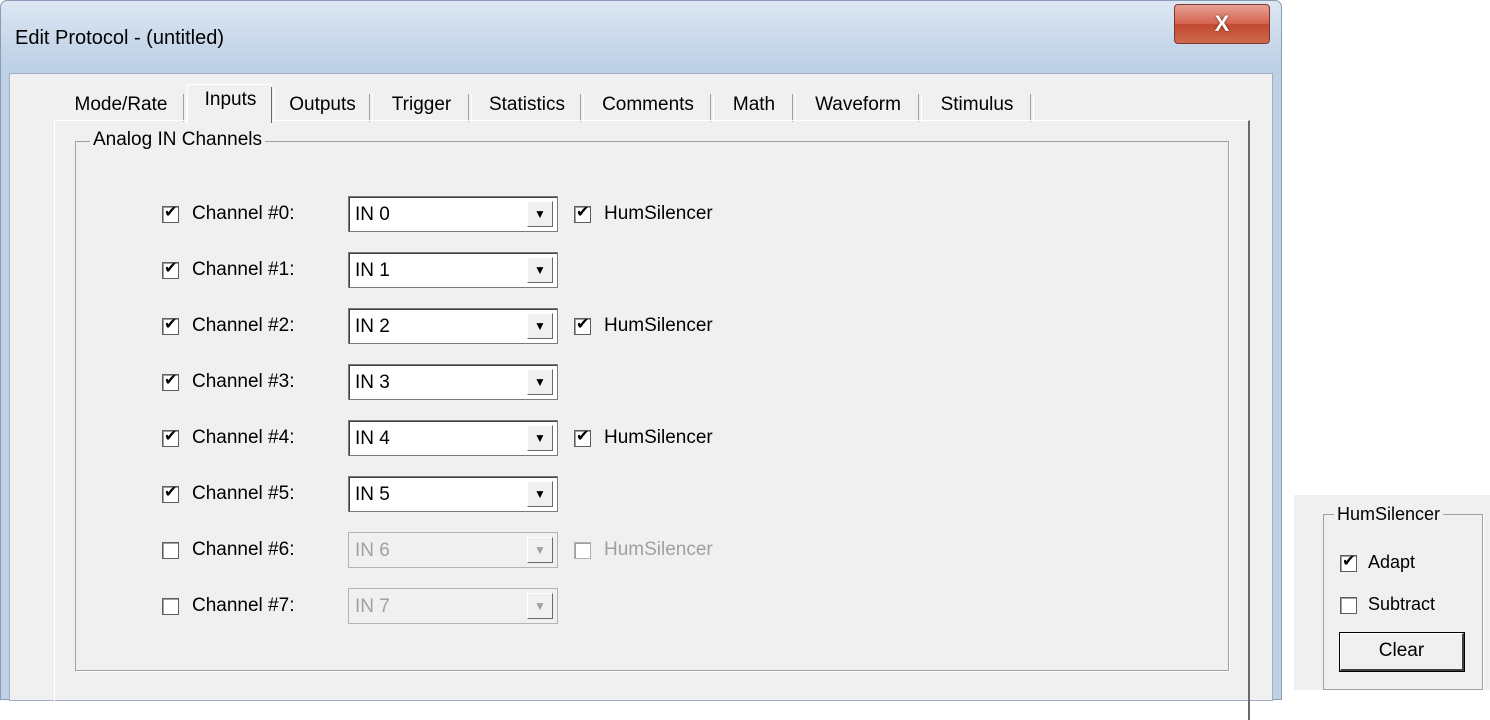  I want to click on close-icon: X, so click(1222, 23).